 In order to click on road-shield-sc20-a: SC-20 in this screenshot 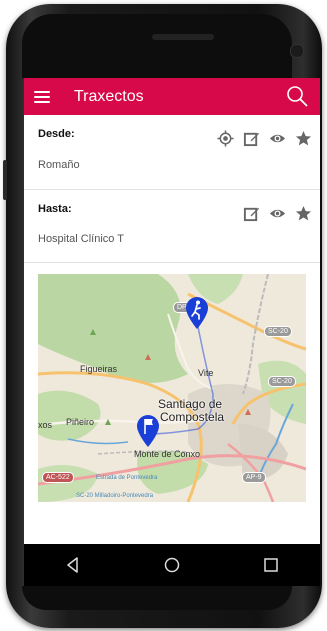, I will do `click(278, 331)`.